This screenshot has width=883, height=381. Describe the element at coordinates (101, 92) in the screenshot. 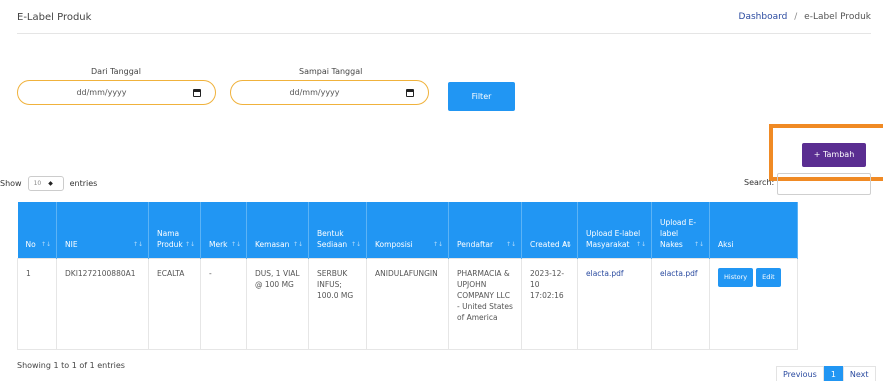

I see `from-date-placeholder: dd/mm/yyyy` at that location.